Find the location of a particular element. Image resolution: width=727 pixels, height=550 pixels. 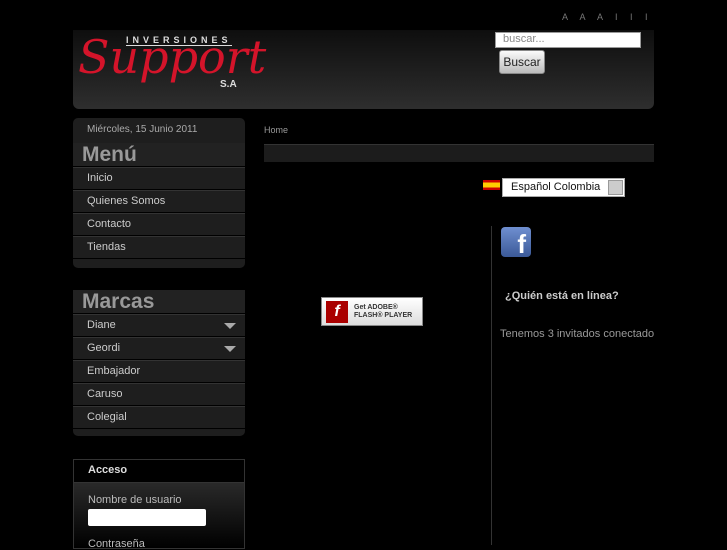

get-flash-player-button: f Get ADOBE® FLASH® PLAYER is located at coordinates (372, 311).